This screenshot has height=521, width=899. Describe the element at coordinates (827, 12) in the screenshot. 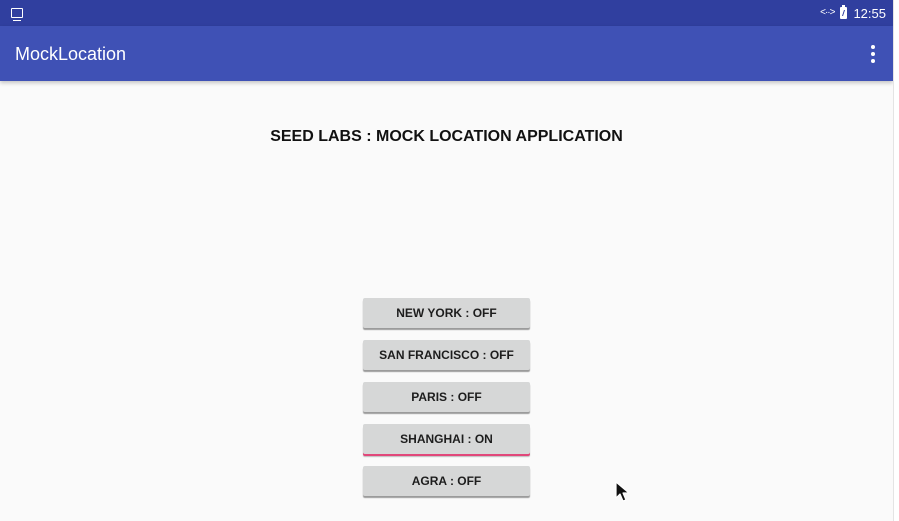

I see `data-transfer-icon: <··>` at that location.